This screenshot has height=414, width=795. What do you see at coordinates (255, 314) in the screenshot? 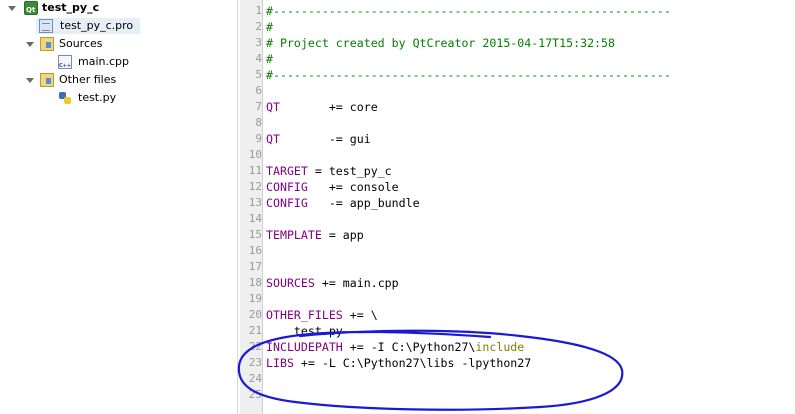
I see `line-number: 20` at bounding box center [255, 314].